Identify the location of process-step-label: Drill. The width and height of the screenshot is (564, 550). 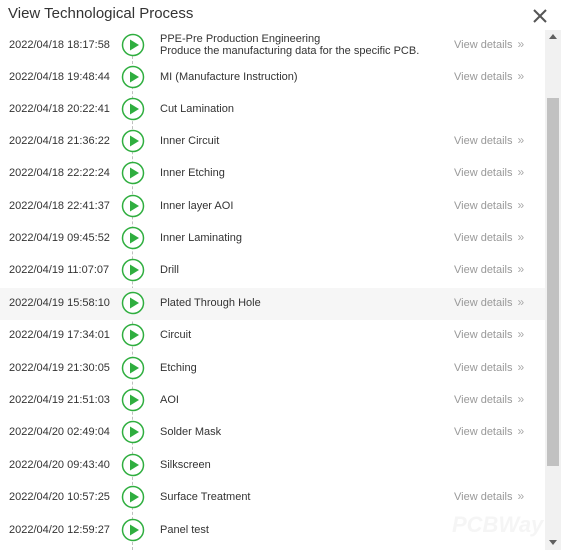
(169, 270).